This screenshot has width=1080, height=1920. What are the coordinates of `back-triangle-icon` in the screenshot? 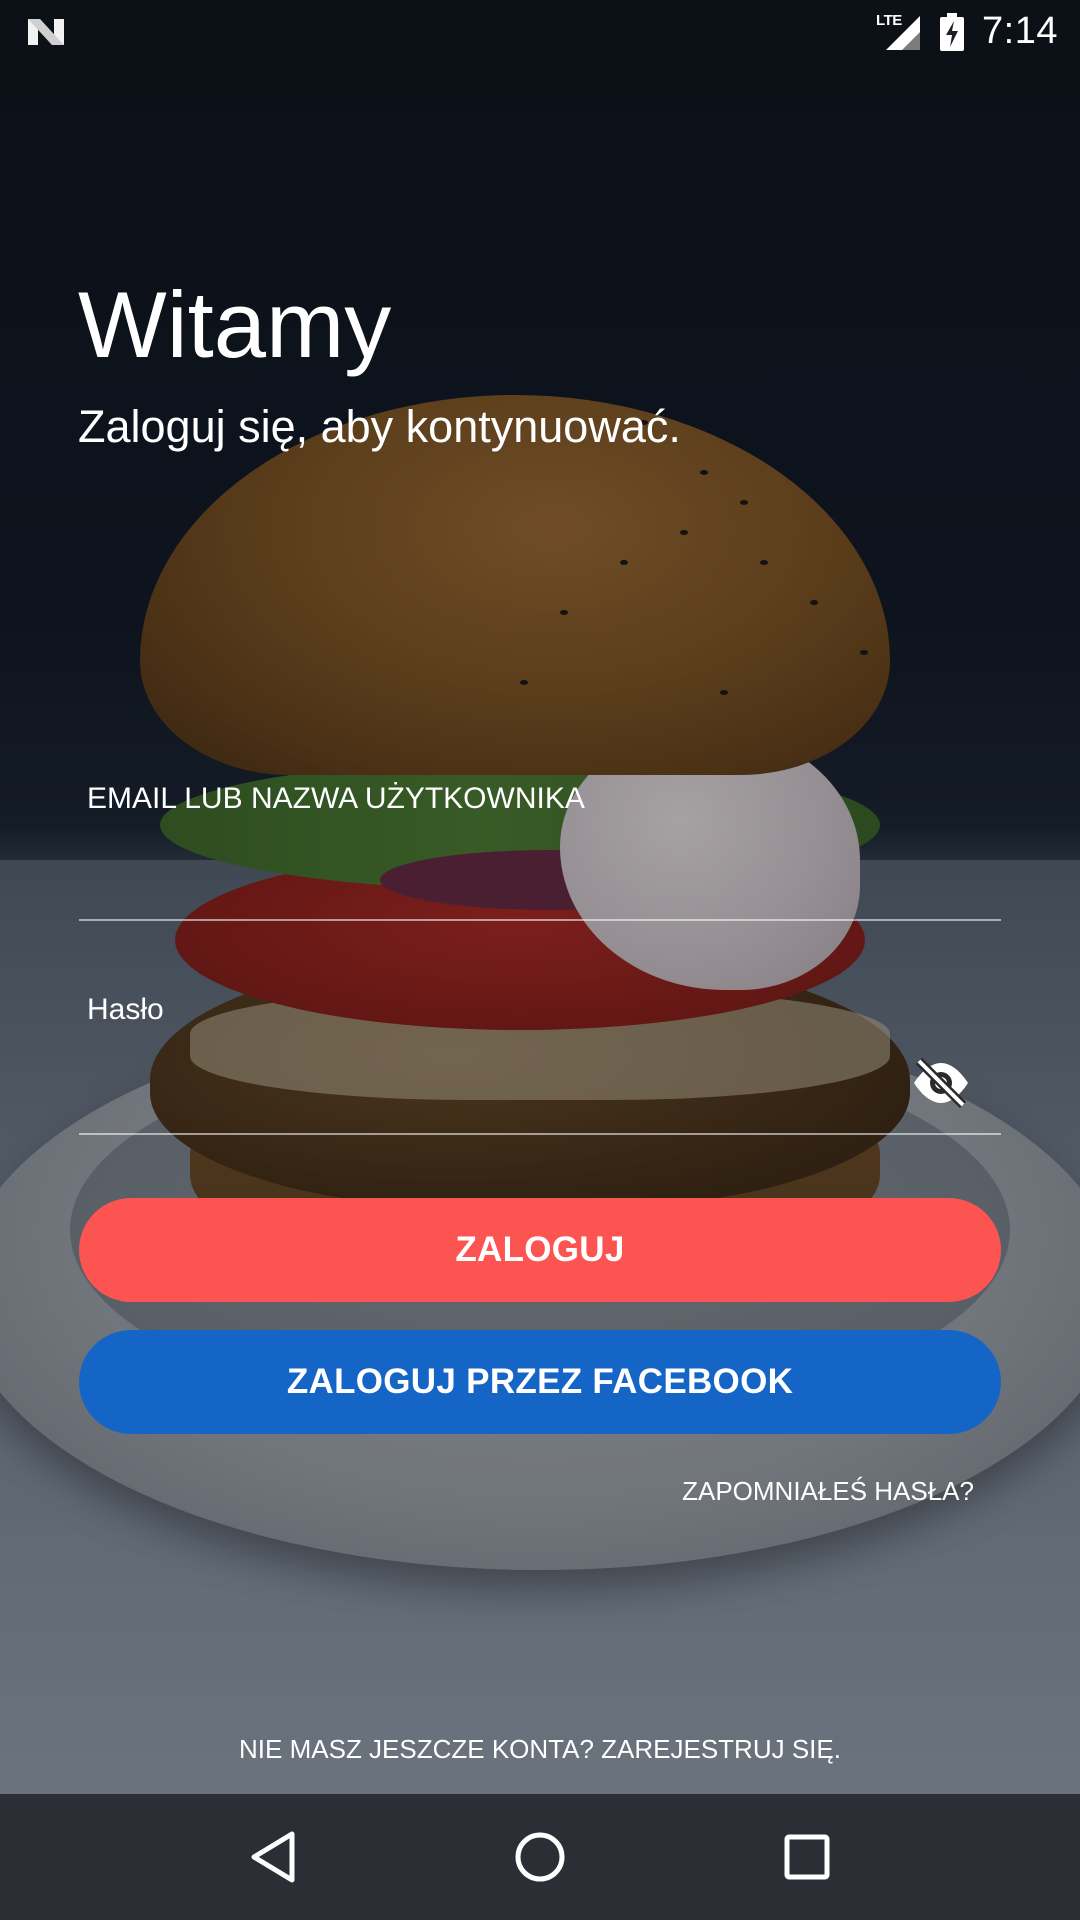 It's located at (273, 1857).